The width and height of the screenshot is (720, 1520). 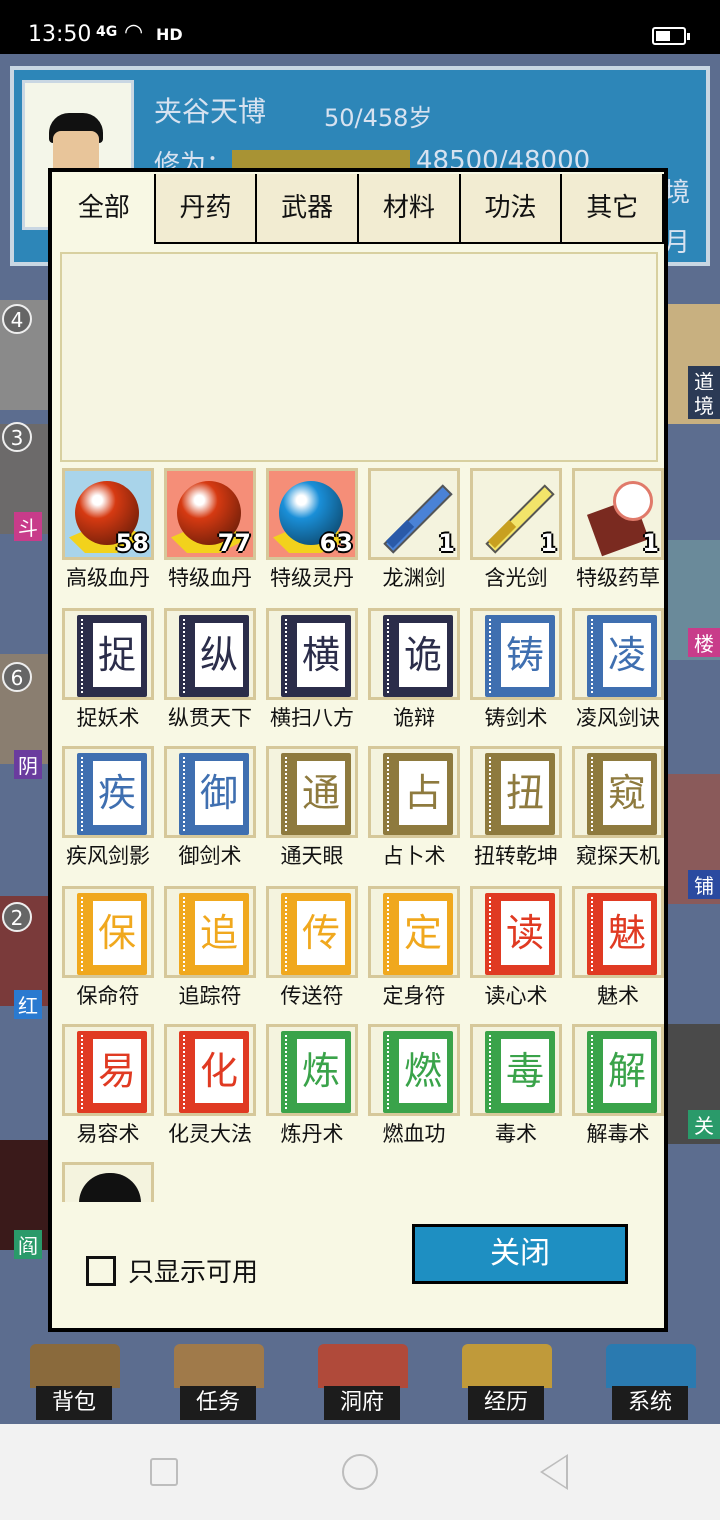 What do you see at coordinates (618, 718) in the screenshot?
I see `item-name: 凌风剑诀` at bounding box center [618, 718].